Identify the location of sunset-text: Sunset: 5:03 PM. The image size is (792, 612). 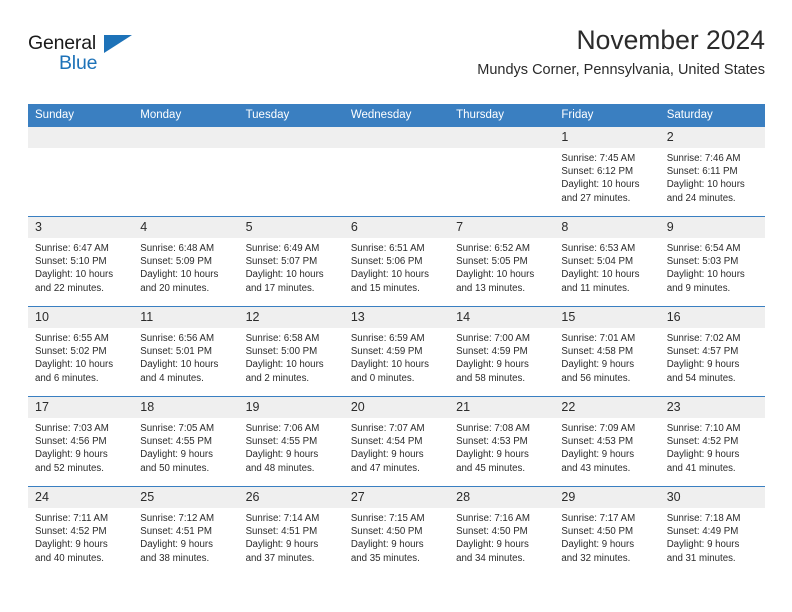
(702, 262).